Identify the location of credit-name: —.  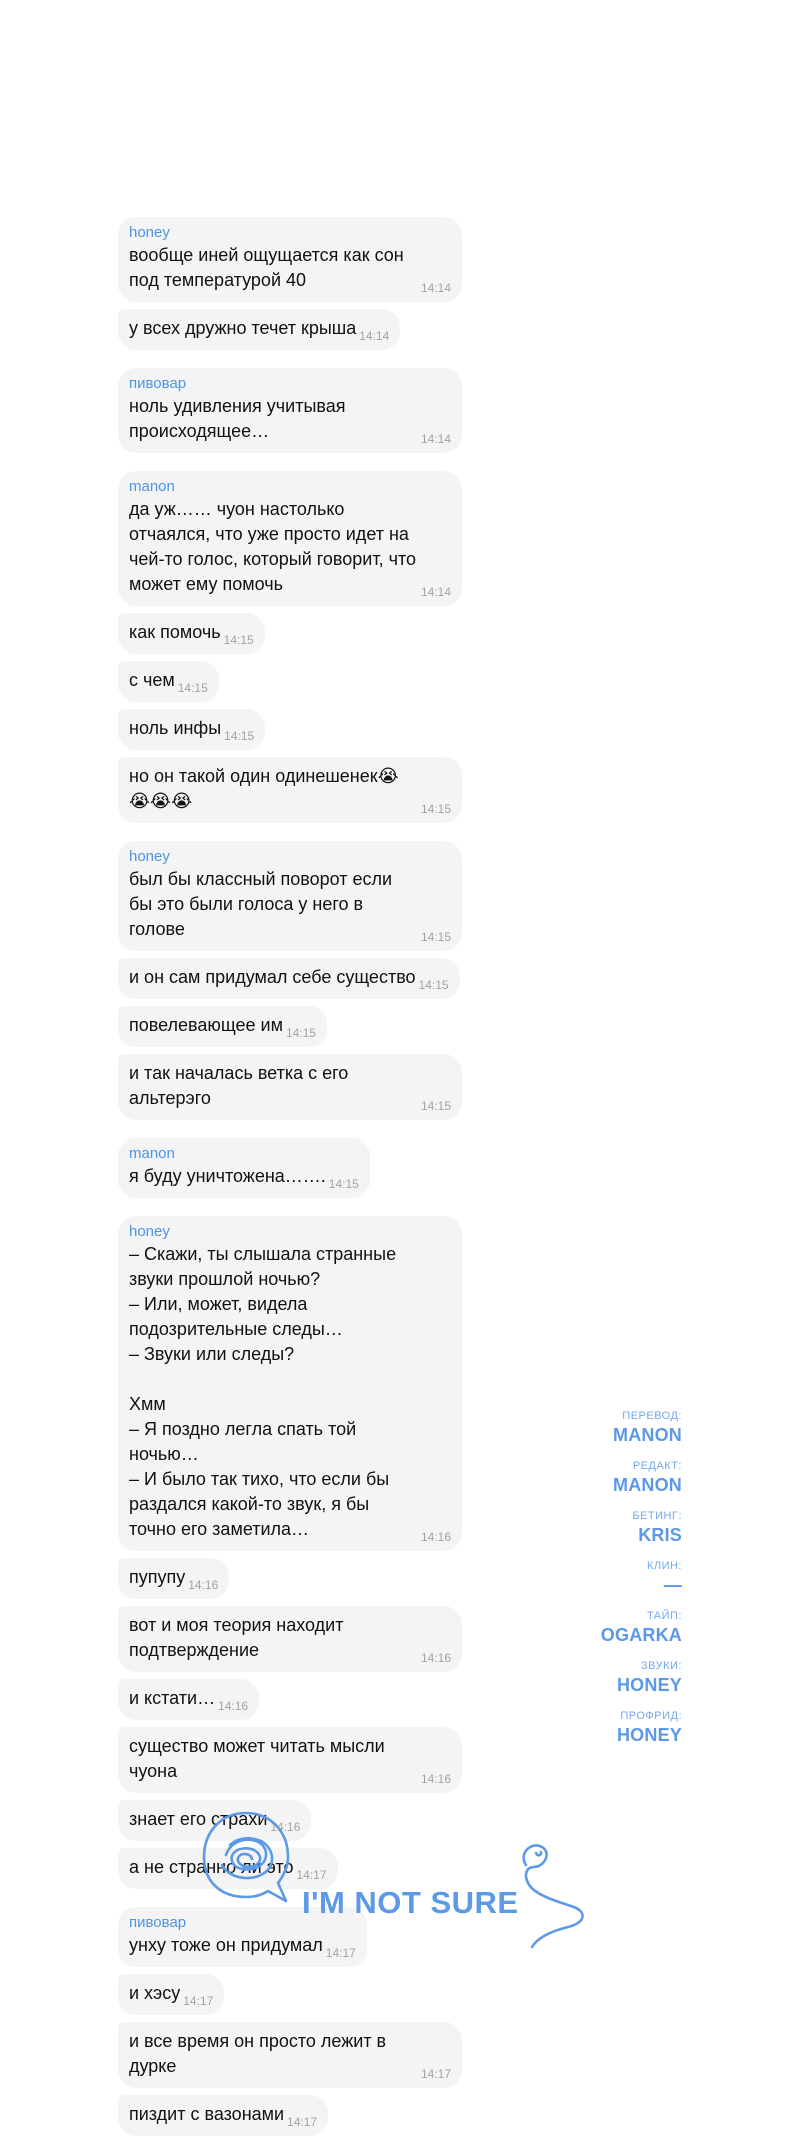
(672, 1585).